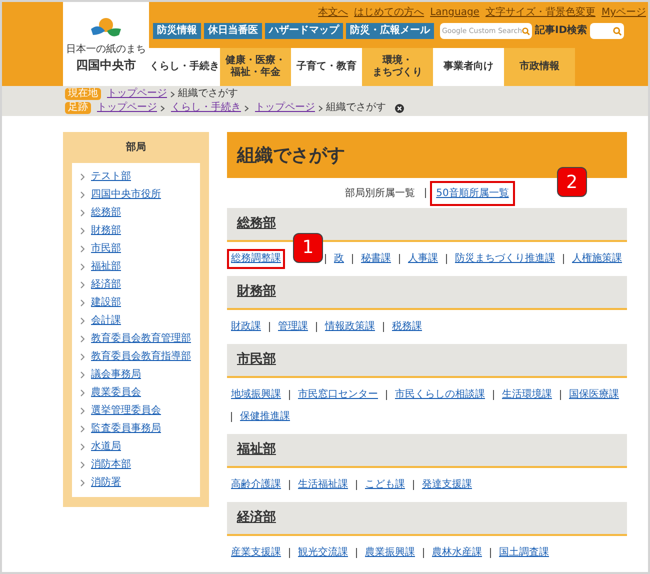 The image size is (650, 574). I want to click on header-link: Myページ, so click(623, 13).